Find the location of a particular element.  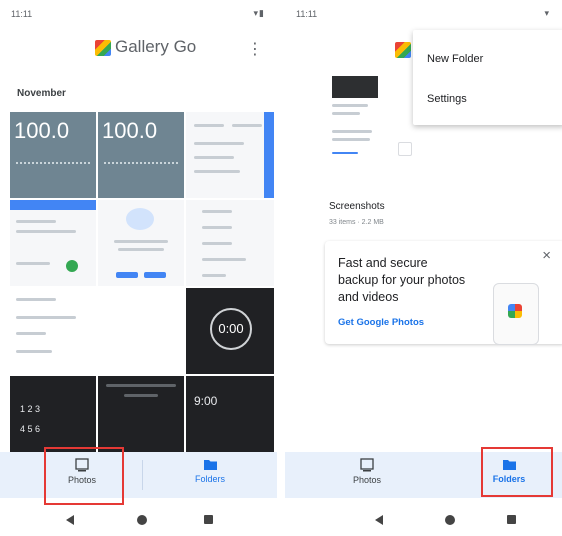

close-icon: × is located at coordinates (546, 255).